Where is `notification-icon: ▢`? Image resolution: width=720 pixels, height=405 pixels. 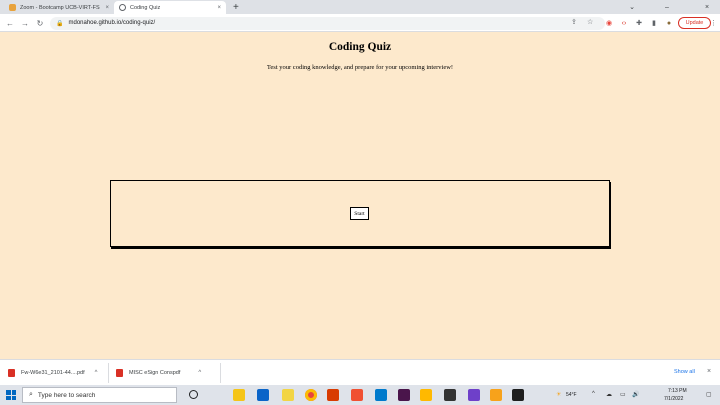 notification-icon: ▢ is located at coordinates (709, 394).